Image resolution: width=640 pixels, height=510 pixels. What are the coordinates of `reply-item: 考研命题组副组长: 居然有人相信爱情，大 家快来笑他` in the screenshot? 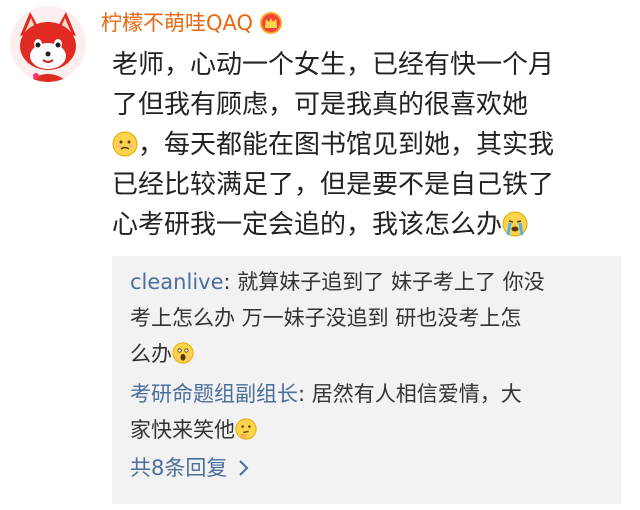 It's located at (370, 412).